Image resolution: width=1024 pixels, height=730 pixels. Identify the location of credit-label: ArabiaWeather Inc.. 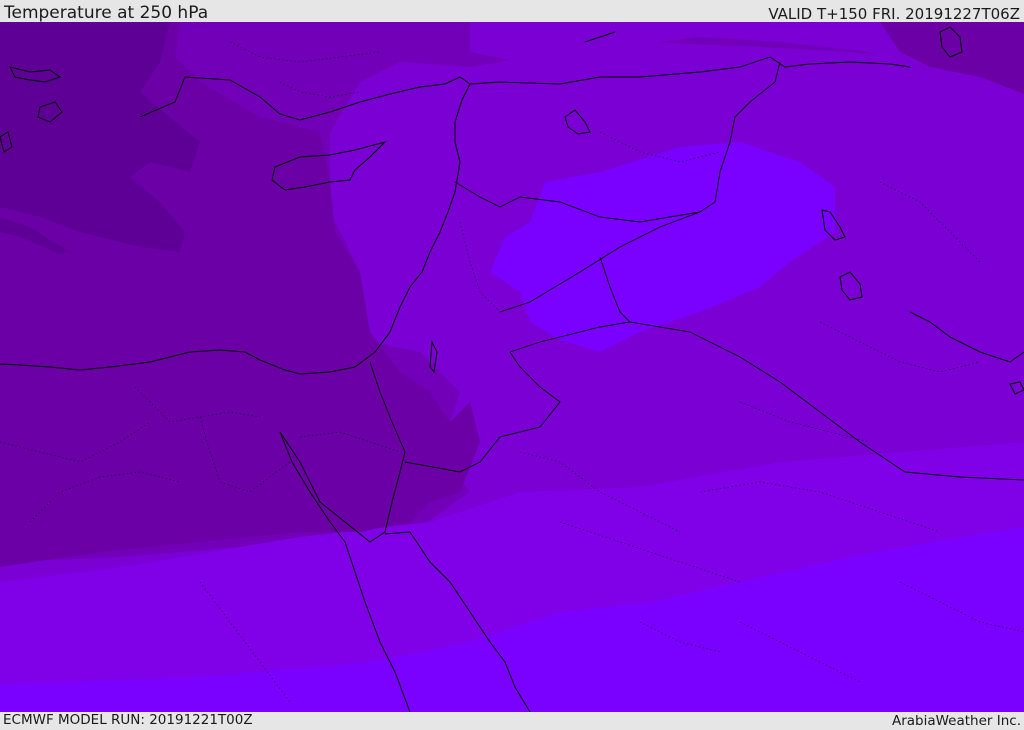
(956, 721).